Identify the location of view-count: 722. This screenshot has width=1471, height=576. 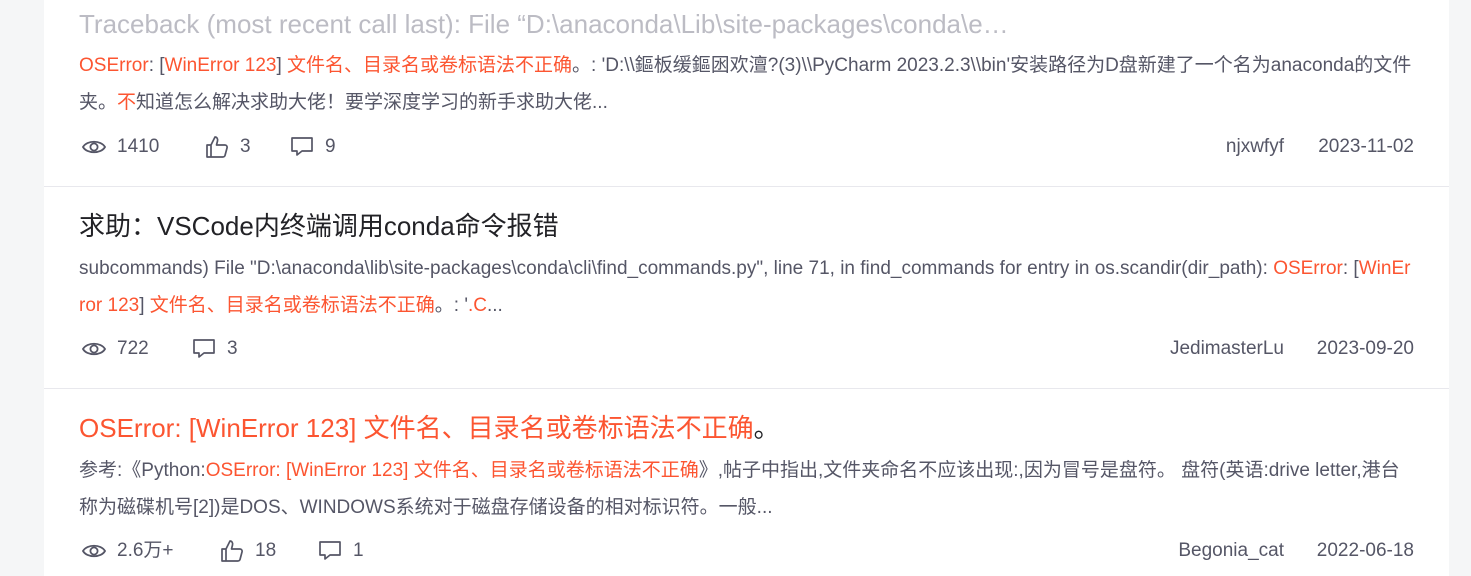
(115, 349).